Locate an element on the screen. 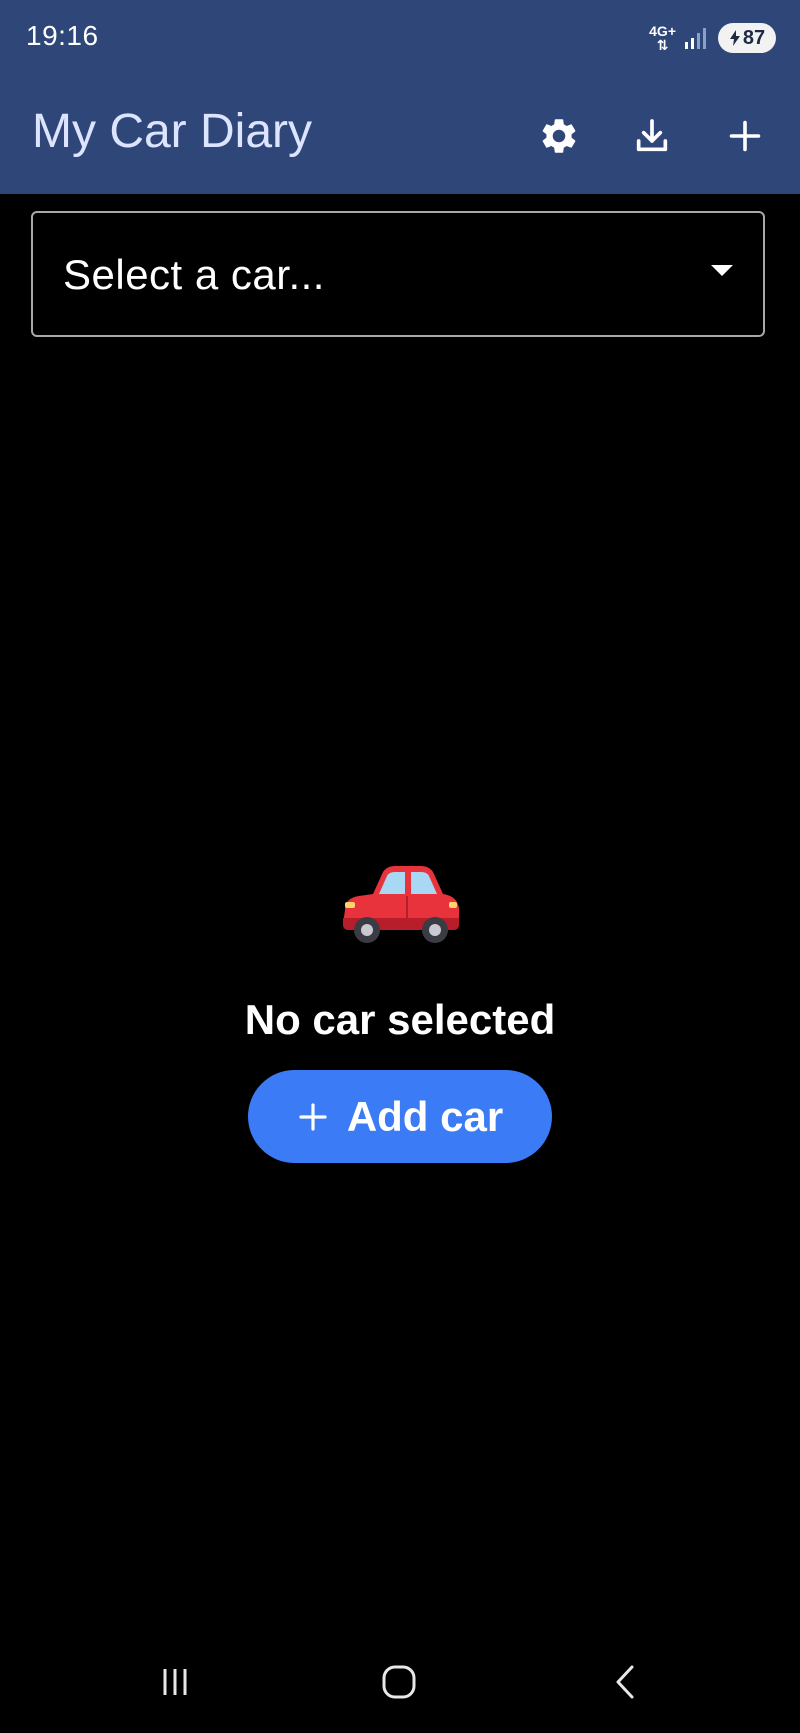 The width and height of the screenshot is (800, 1733). add-car-button: Add car is located at coordinates (400, 1116).